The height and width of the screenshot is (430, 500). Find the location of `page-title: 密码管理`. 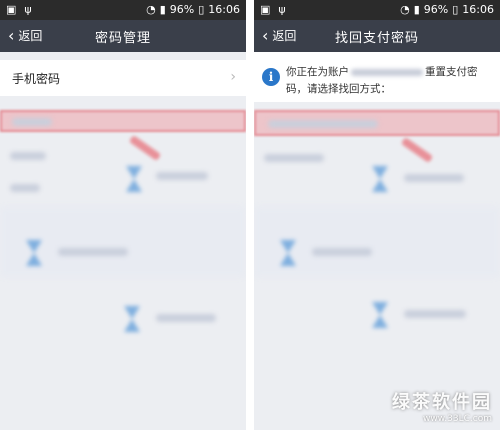

page-title: 密码管理 is located at coordinates (122, 38).